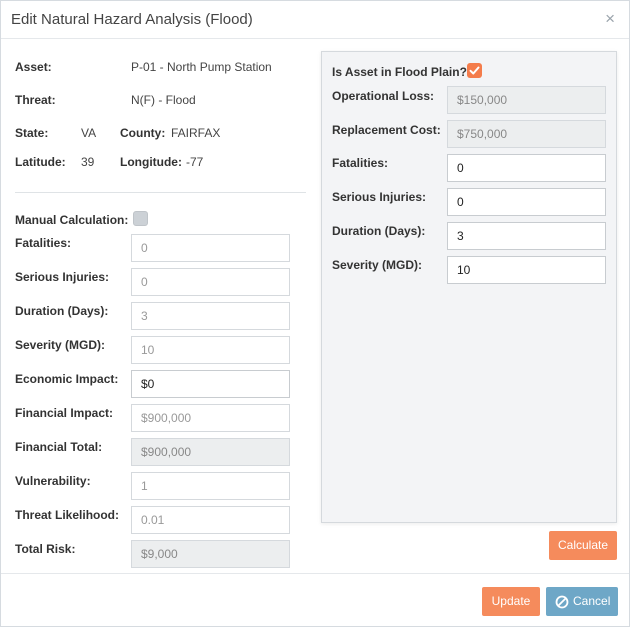 The height and width of the screenshot is (627, 630). I want to click on vulnerability-label: Vulnerability:, so click(53, 481).